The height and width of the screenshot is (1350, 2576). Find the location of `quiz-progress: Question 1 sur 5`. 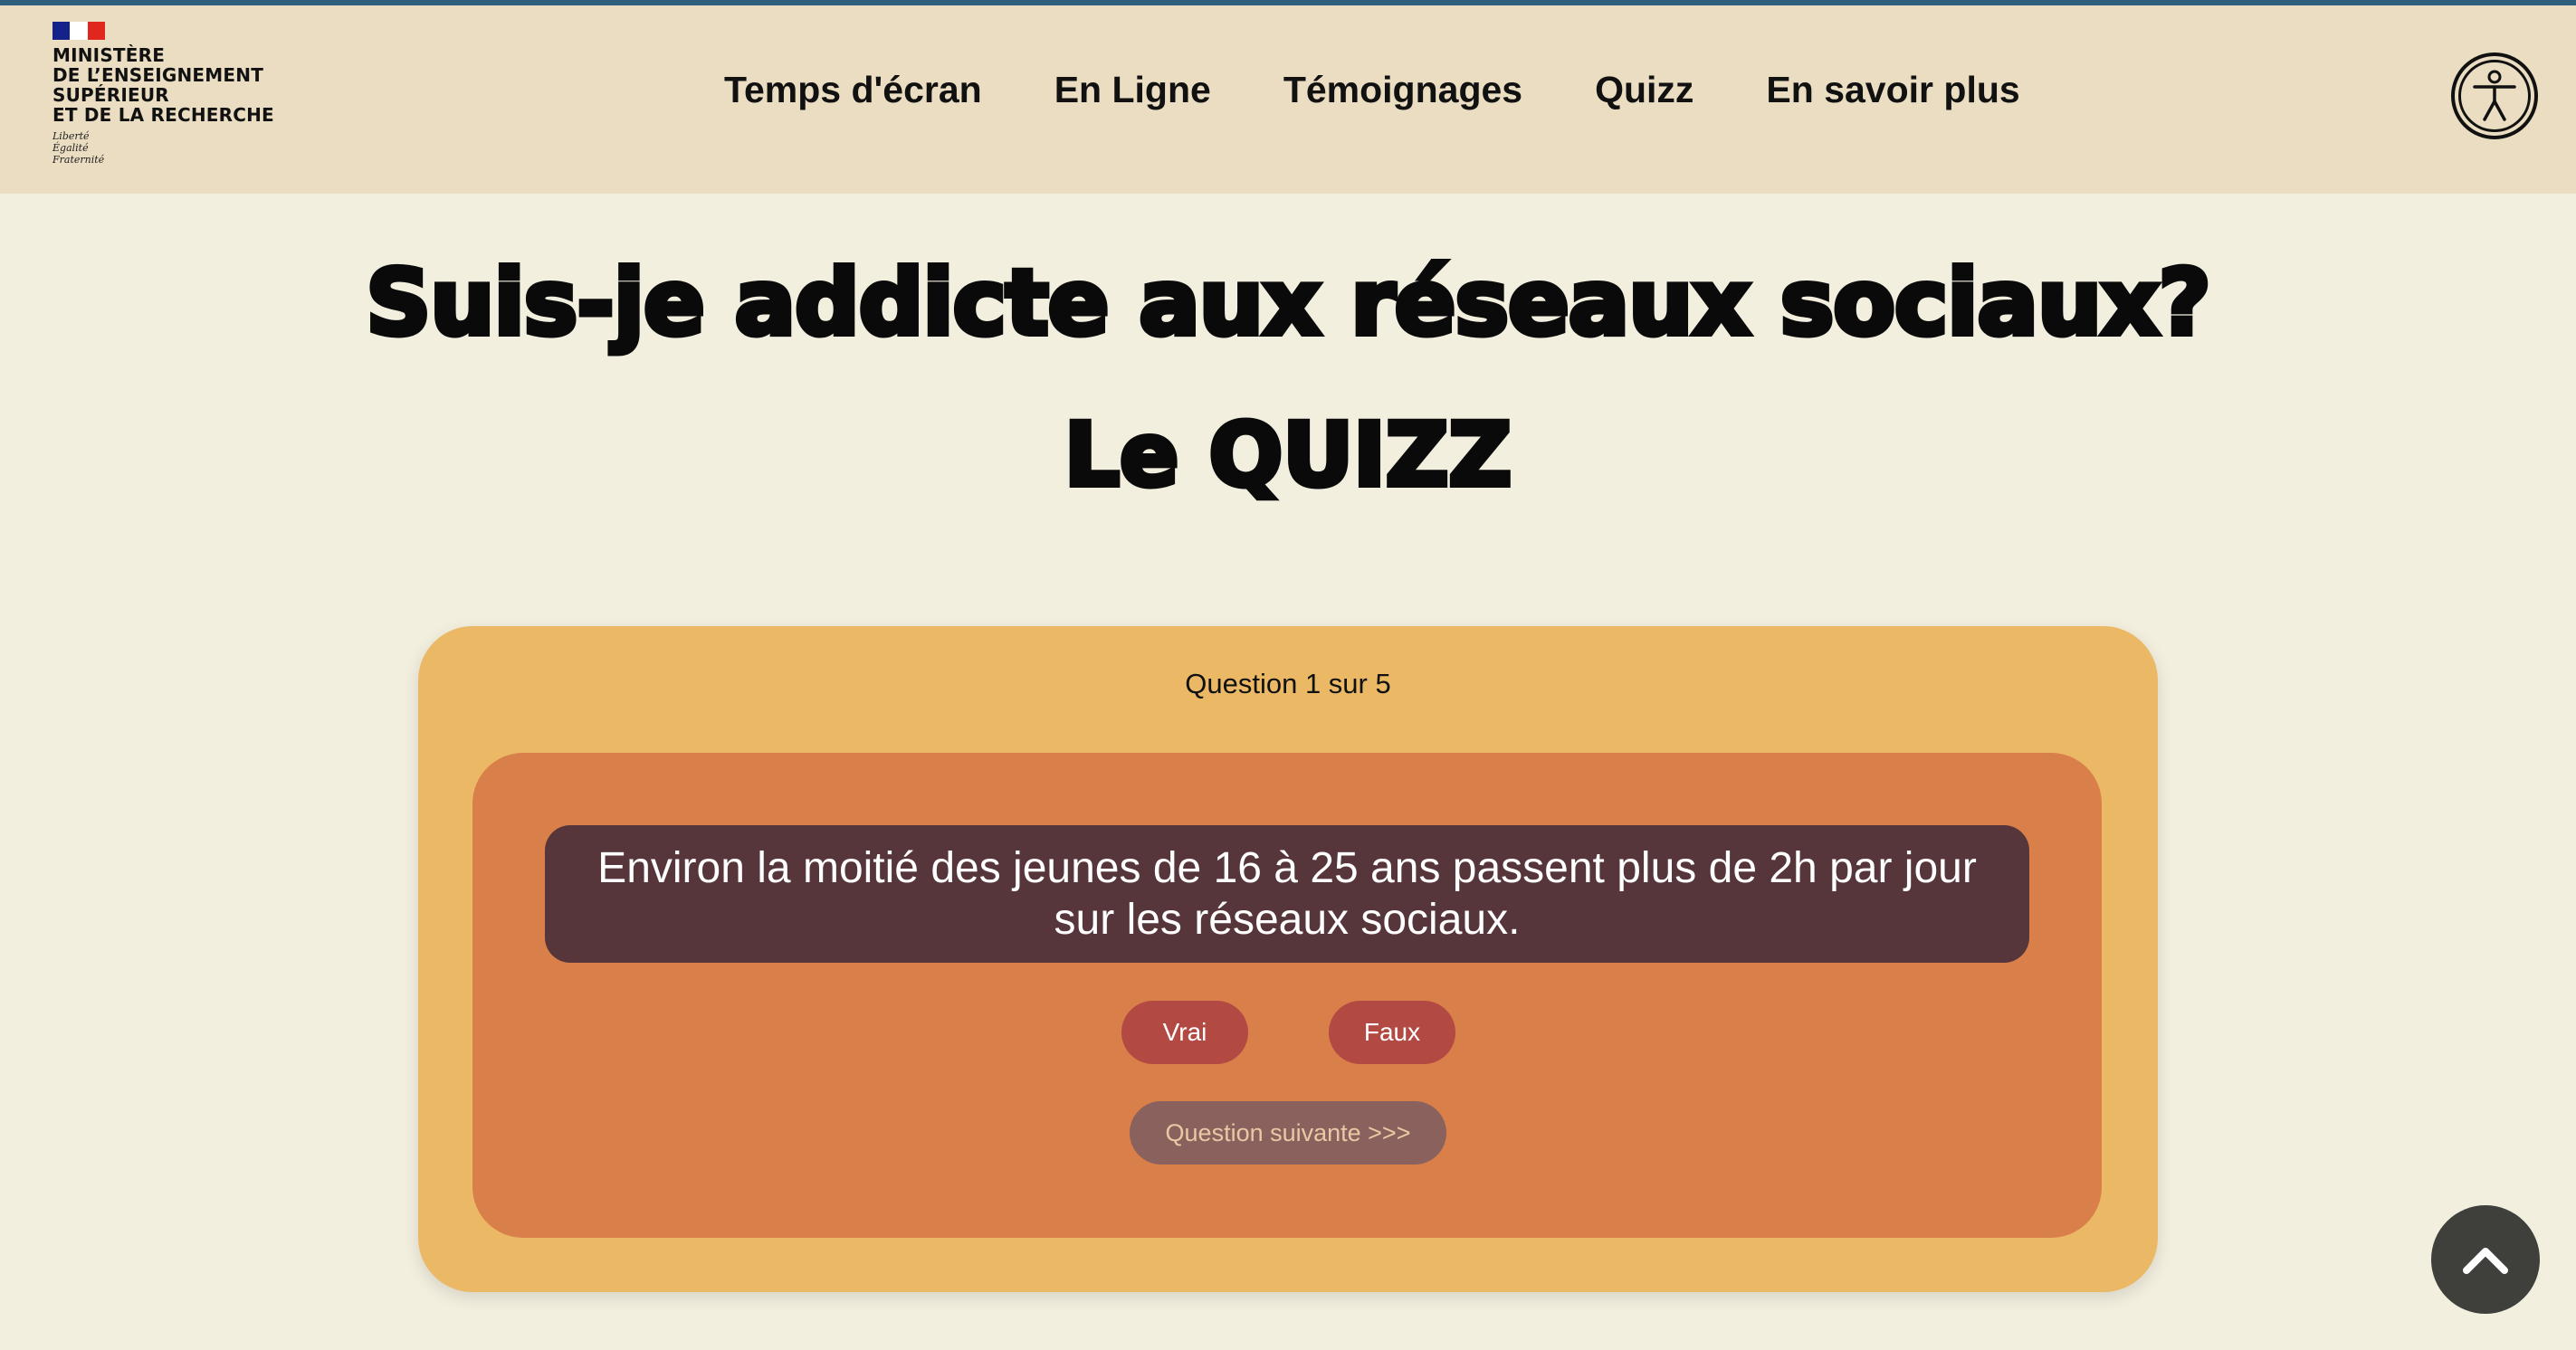

quiz-progress: Question 1 sur 5 is located at coordinates (1288, 684).